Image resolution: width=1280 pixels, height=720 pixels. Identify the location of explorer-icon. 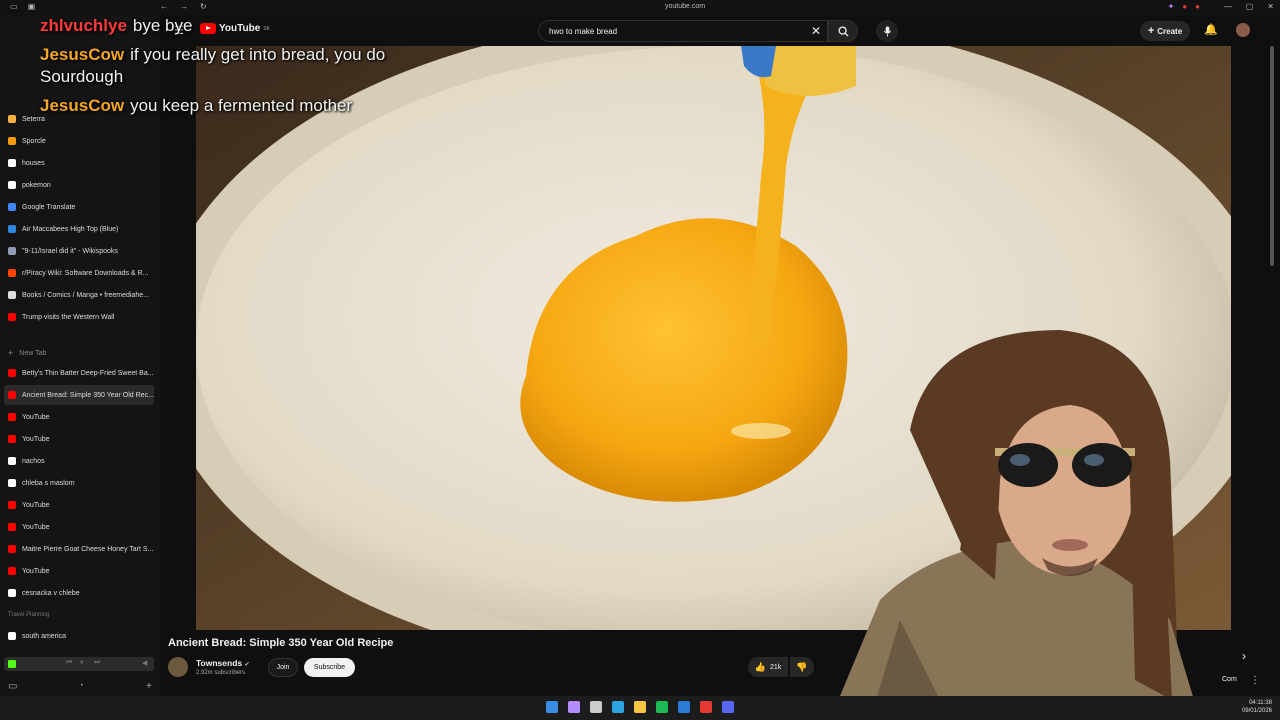
(640, 707).